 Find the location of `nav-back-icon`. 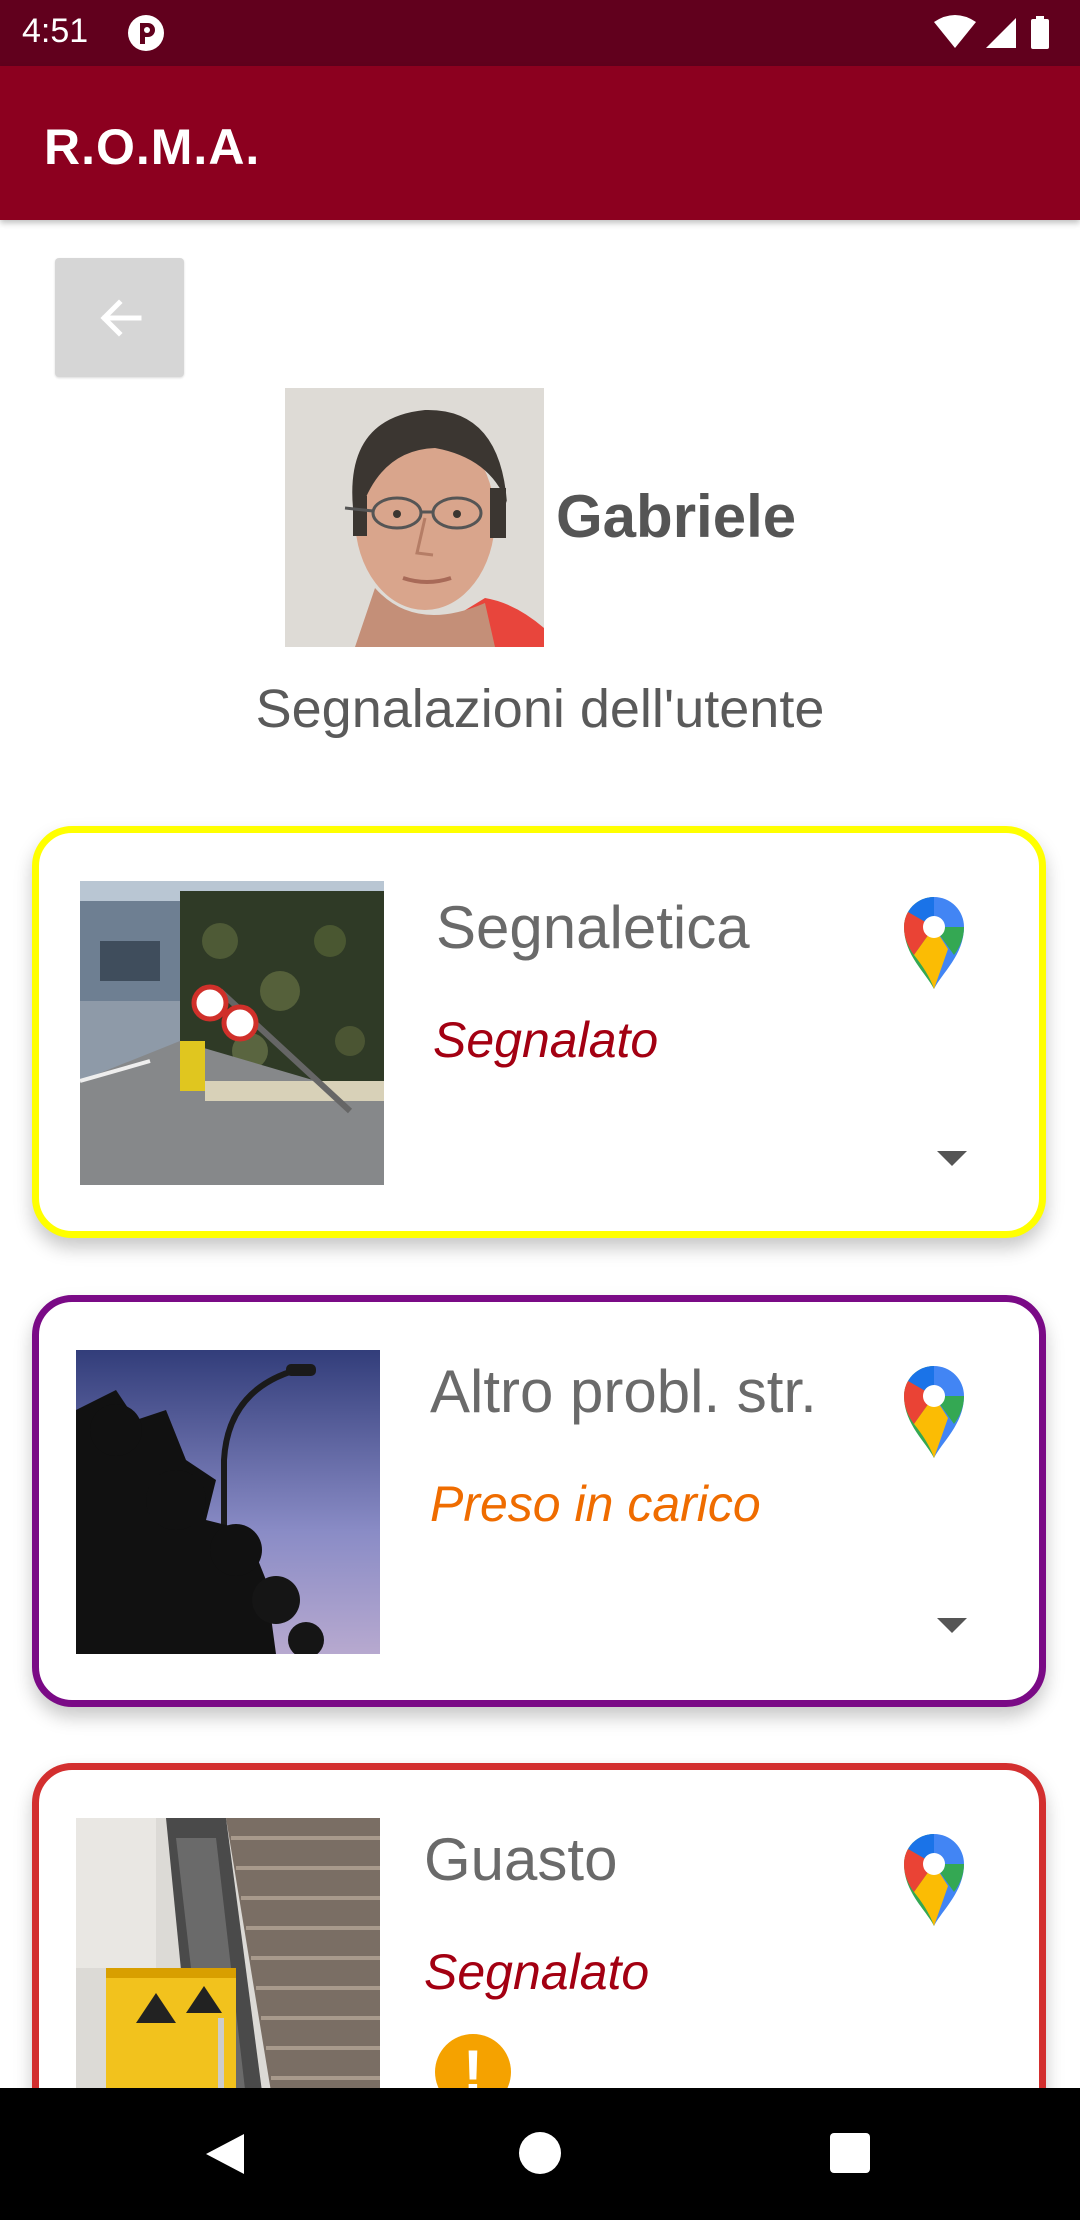

nav-back-icon is located at coordinates (224, 2154).